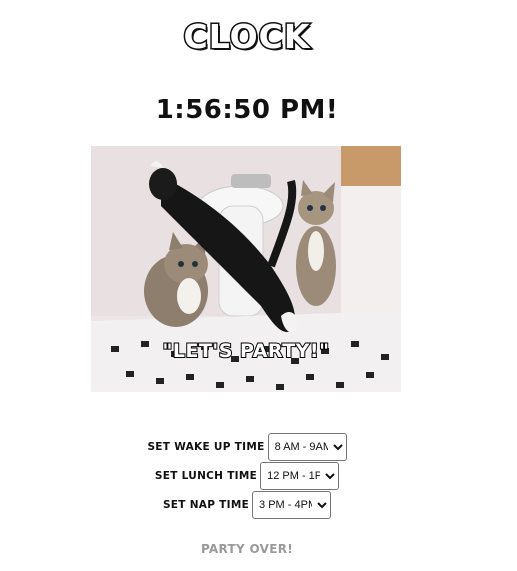 Image resolution: width=517 pixels, height=571 pixels. I want to click on party-button: PARTY OVER!, so click(247, 549).